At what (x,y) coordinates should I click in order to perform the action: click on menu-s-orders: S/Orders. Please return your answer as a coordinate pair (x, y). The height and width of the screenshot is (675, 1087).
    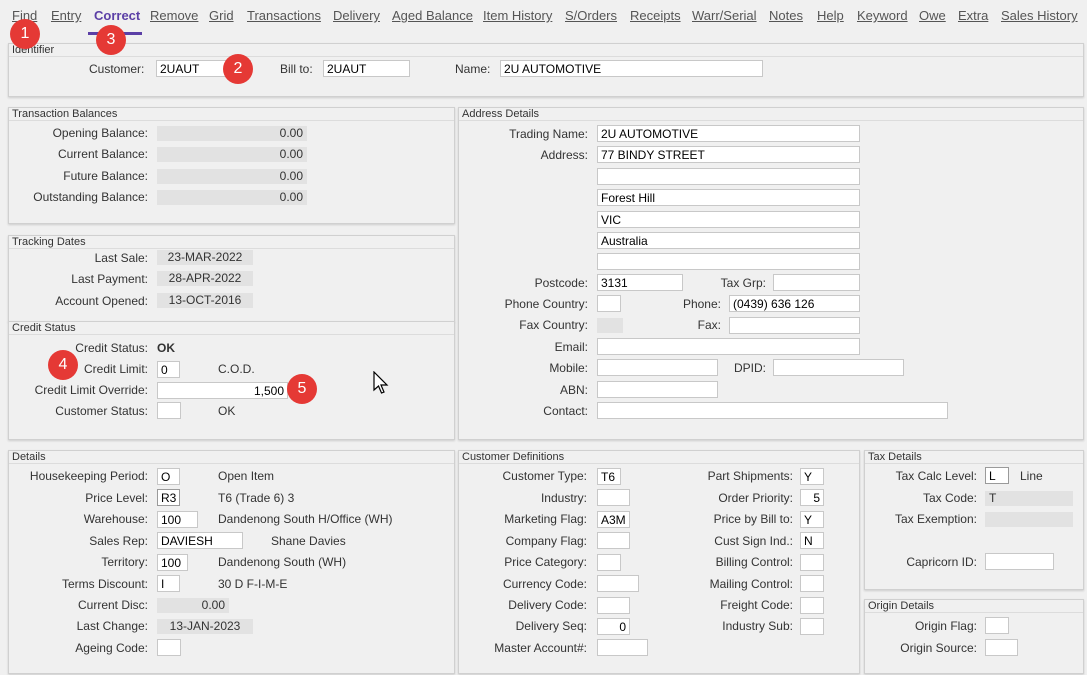
    Looking at the image, I should click on (591, 15).